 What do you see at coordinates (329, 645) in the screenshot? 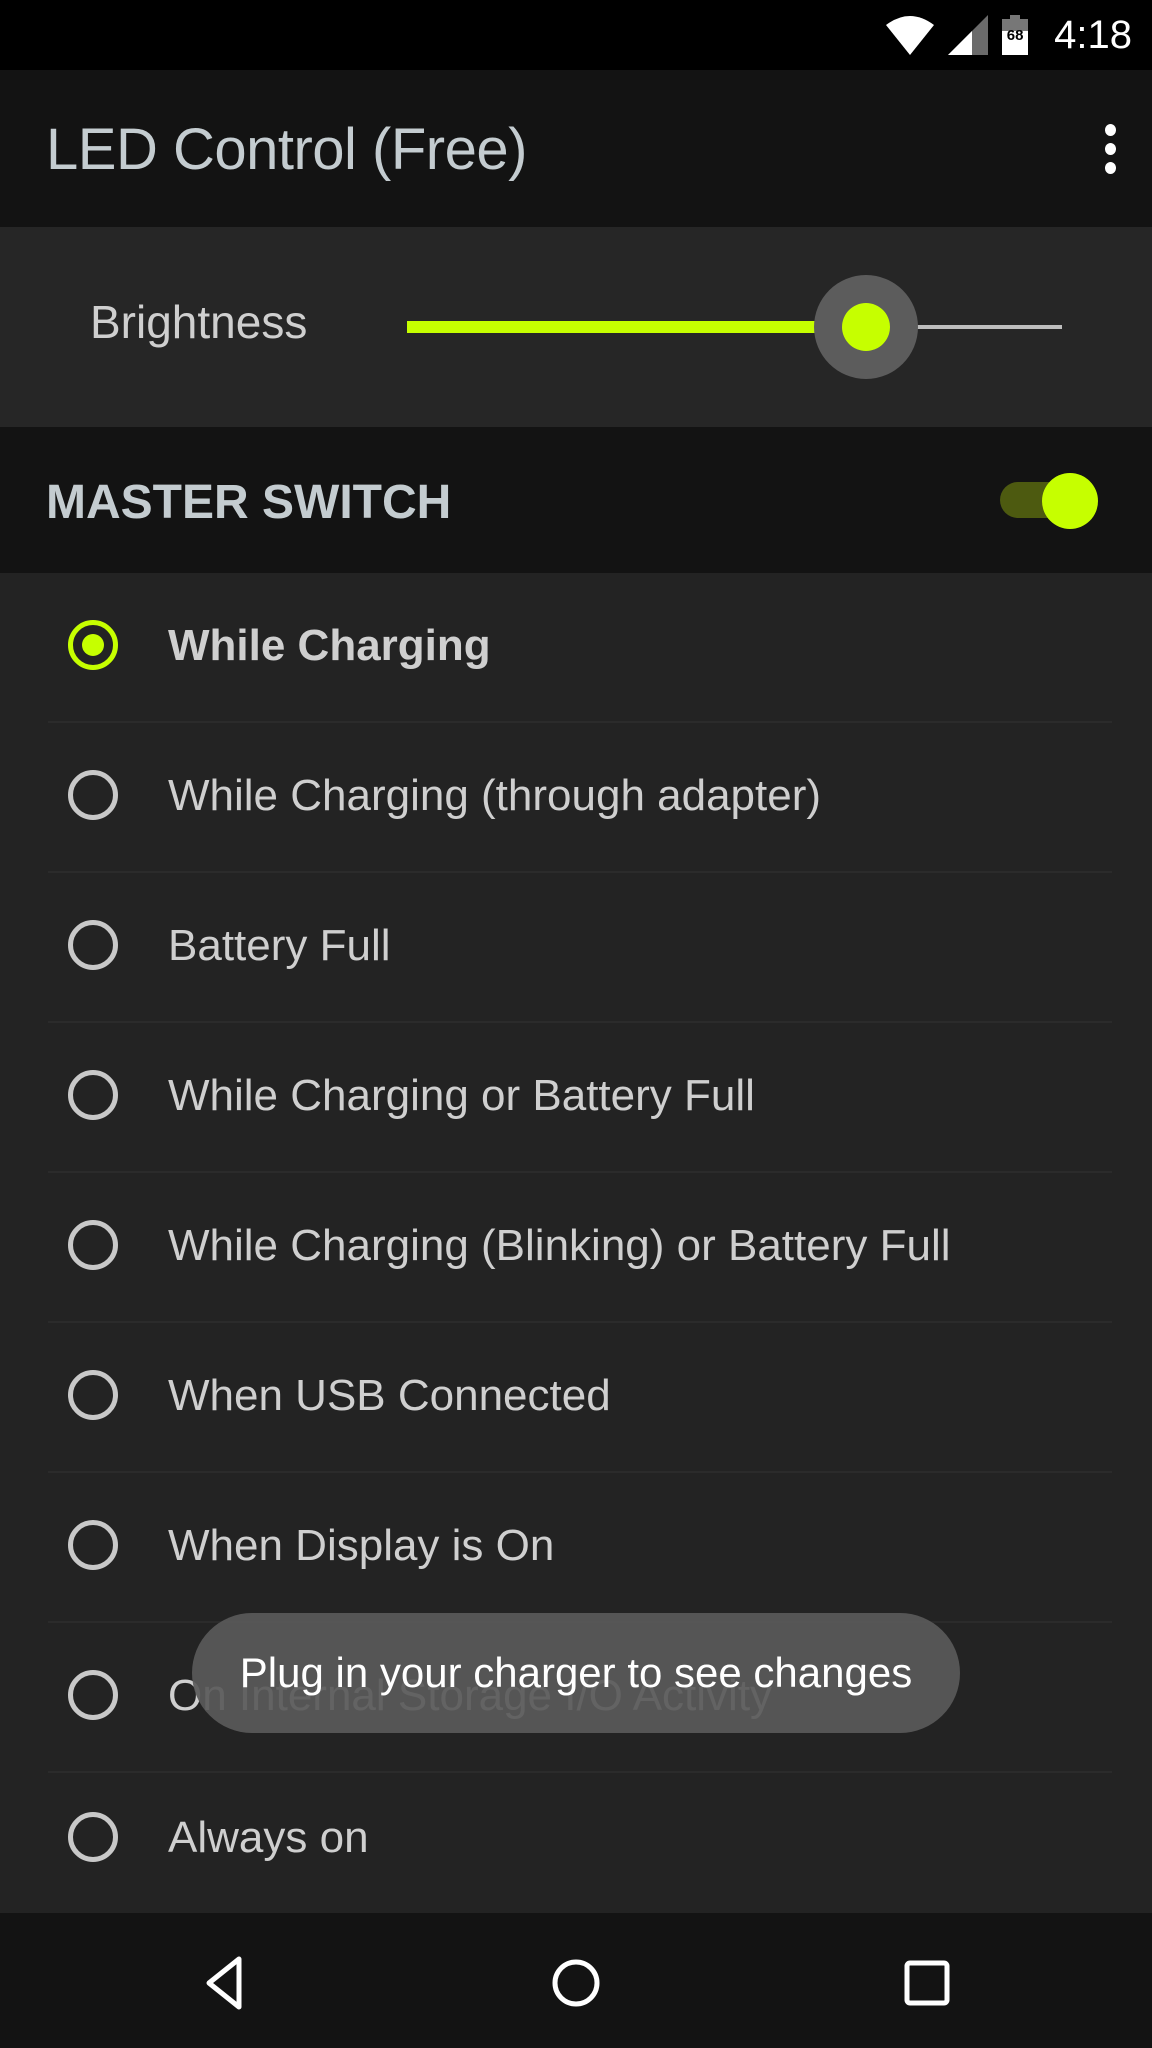
I see `option-label: While Charging` at bounding box center [329, 645].